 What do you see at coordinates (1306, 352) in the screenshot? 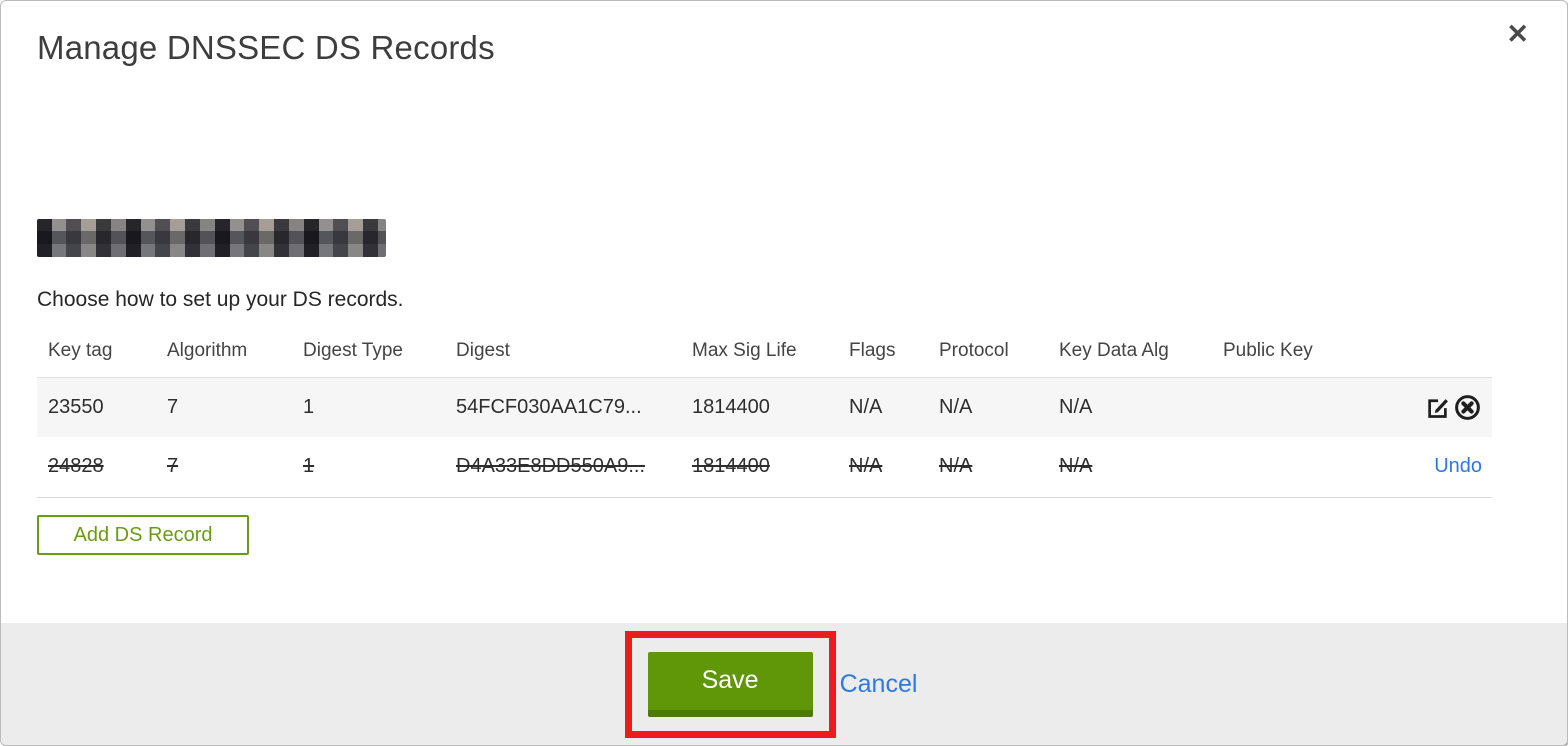
I see `col-header-public-key: Public Key` at bounding box center [1306, 352].